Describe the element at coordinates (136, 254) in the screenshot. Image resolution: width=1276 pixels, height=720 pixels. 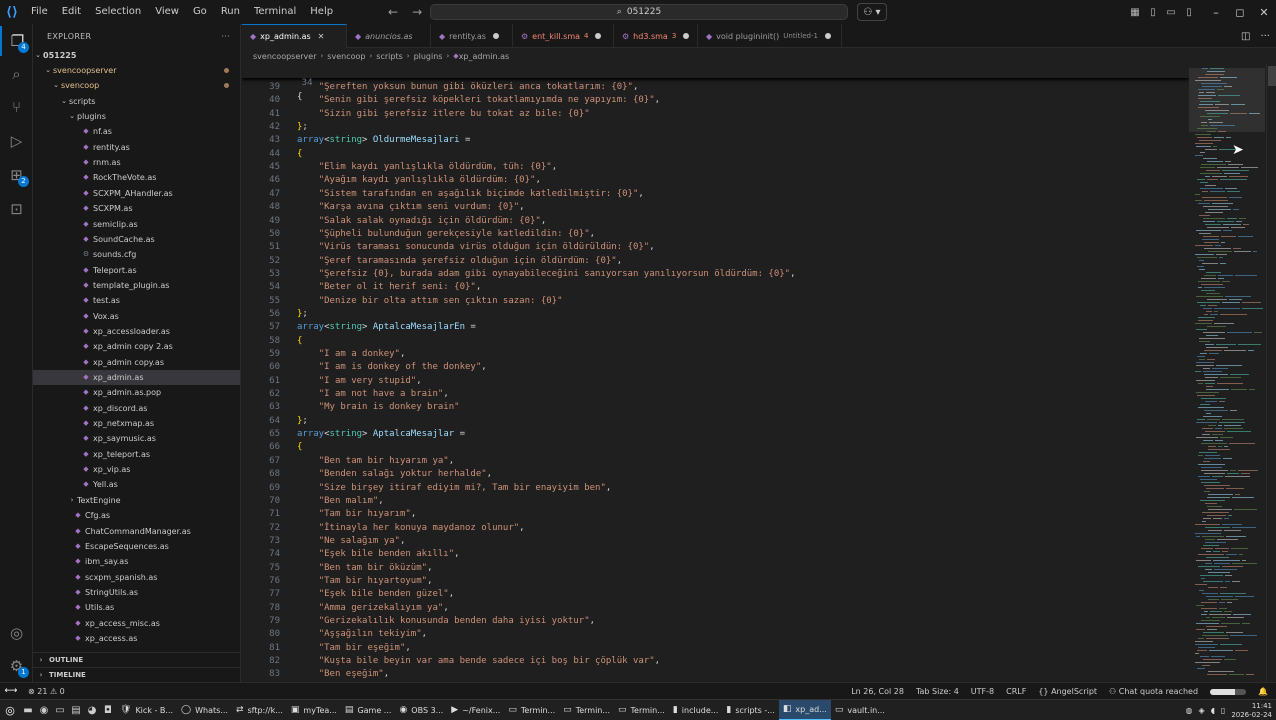
I see `tree-file: ⚙ sounds.cfg` at that location.